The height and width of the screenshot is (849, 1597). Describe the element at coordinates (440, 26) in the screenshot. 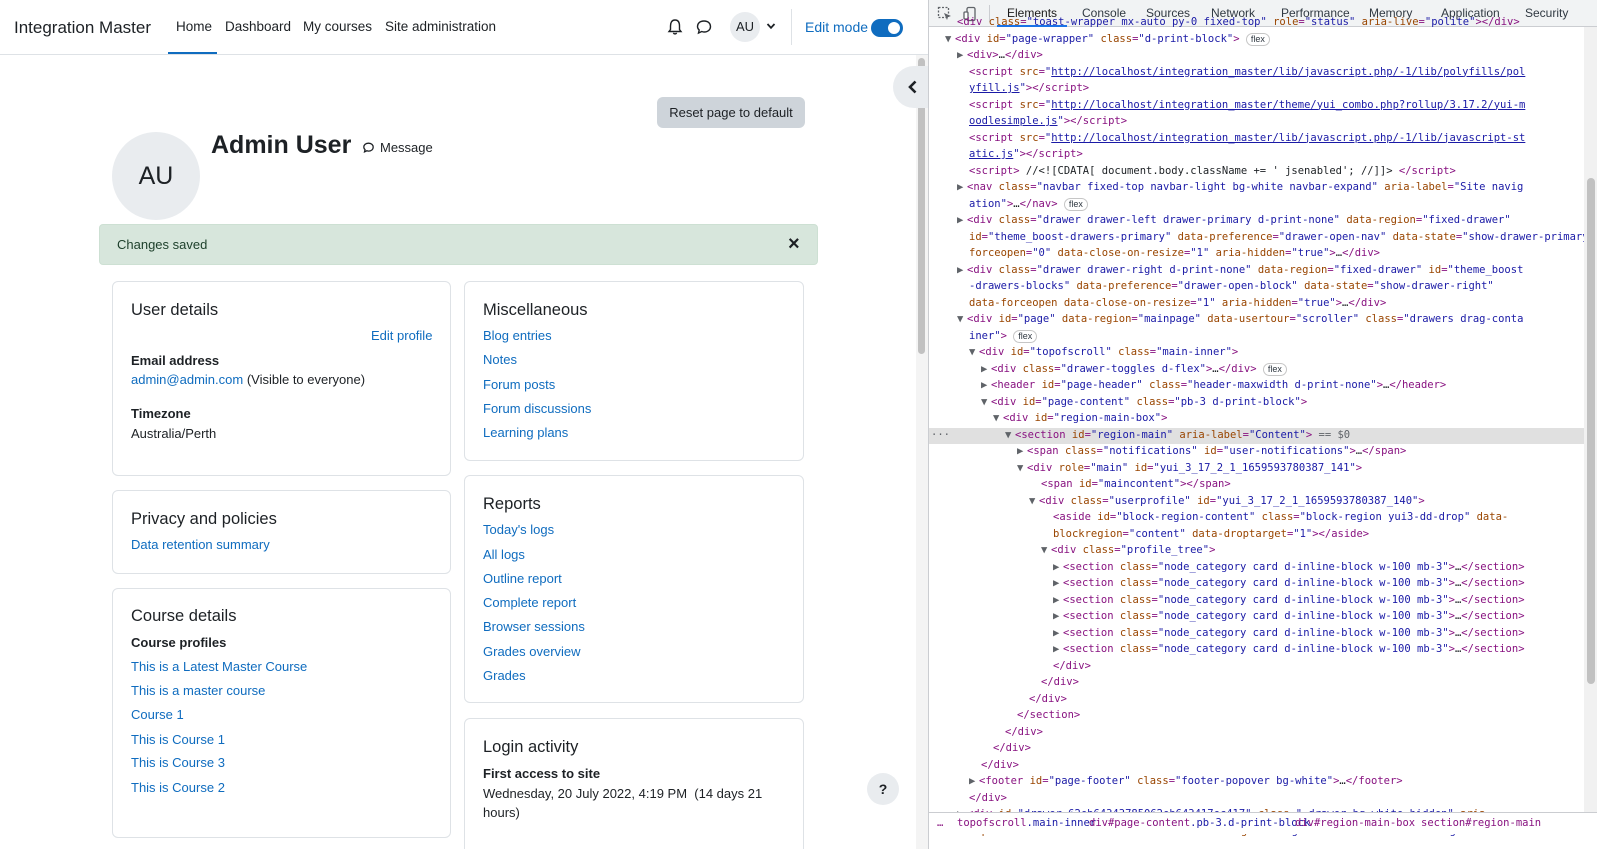

I see `nav-site-administration: Site administration` at that location.